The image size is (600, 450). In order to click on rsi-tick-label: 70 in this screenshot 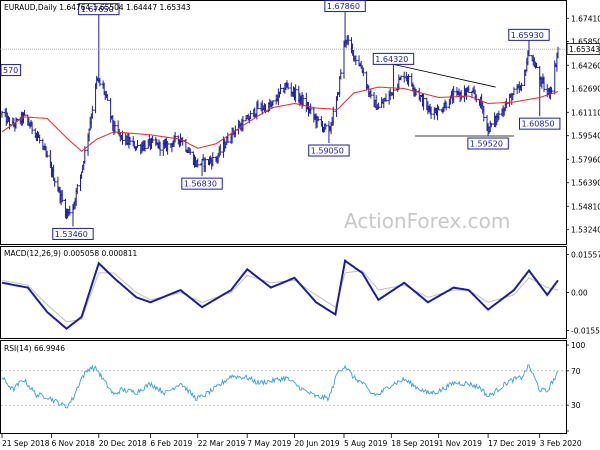, I will do `click(576, 371)`.